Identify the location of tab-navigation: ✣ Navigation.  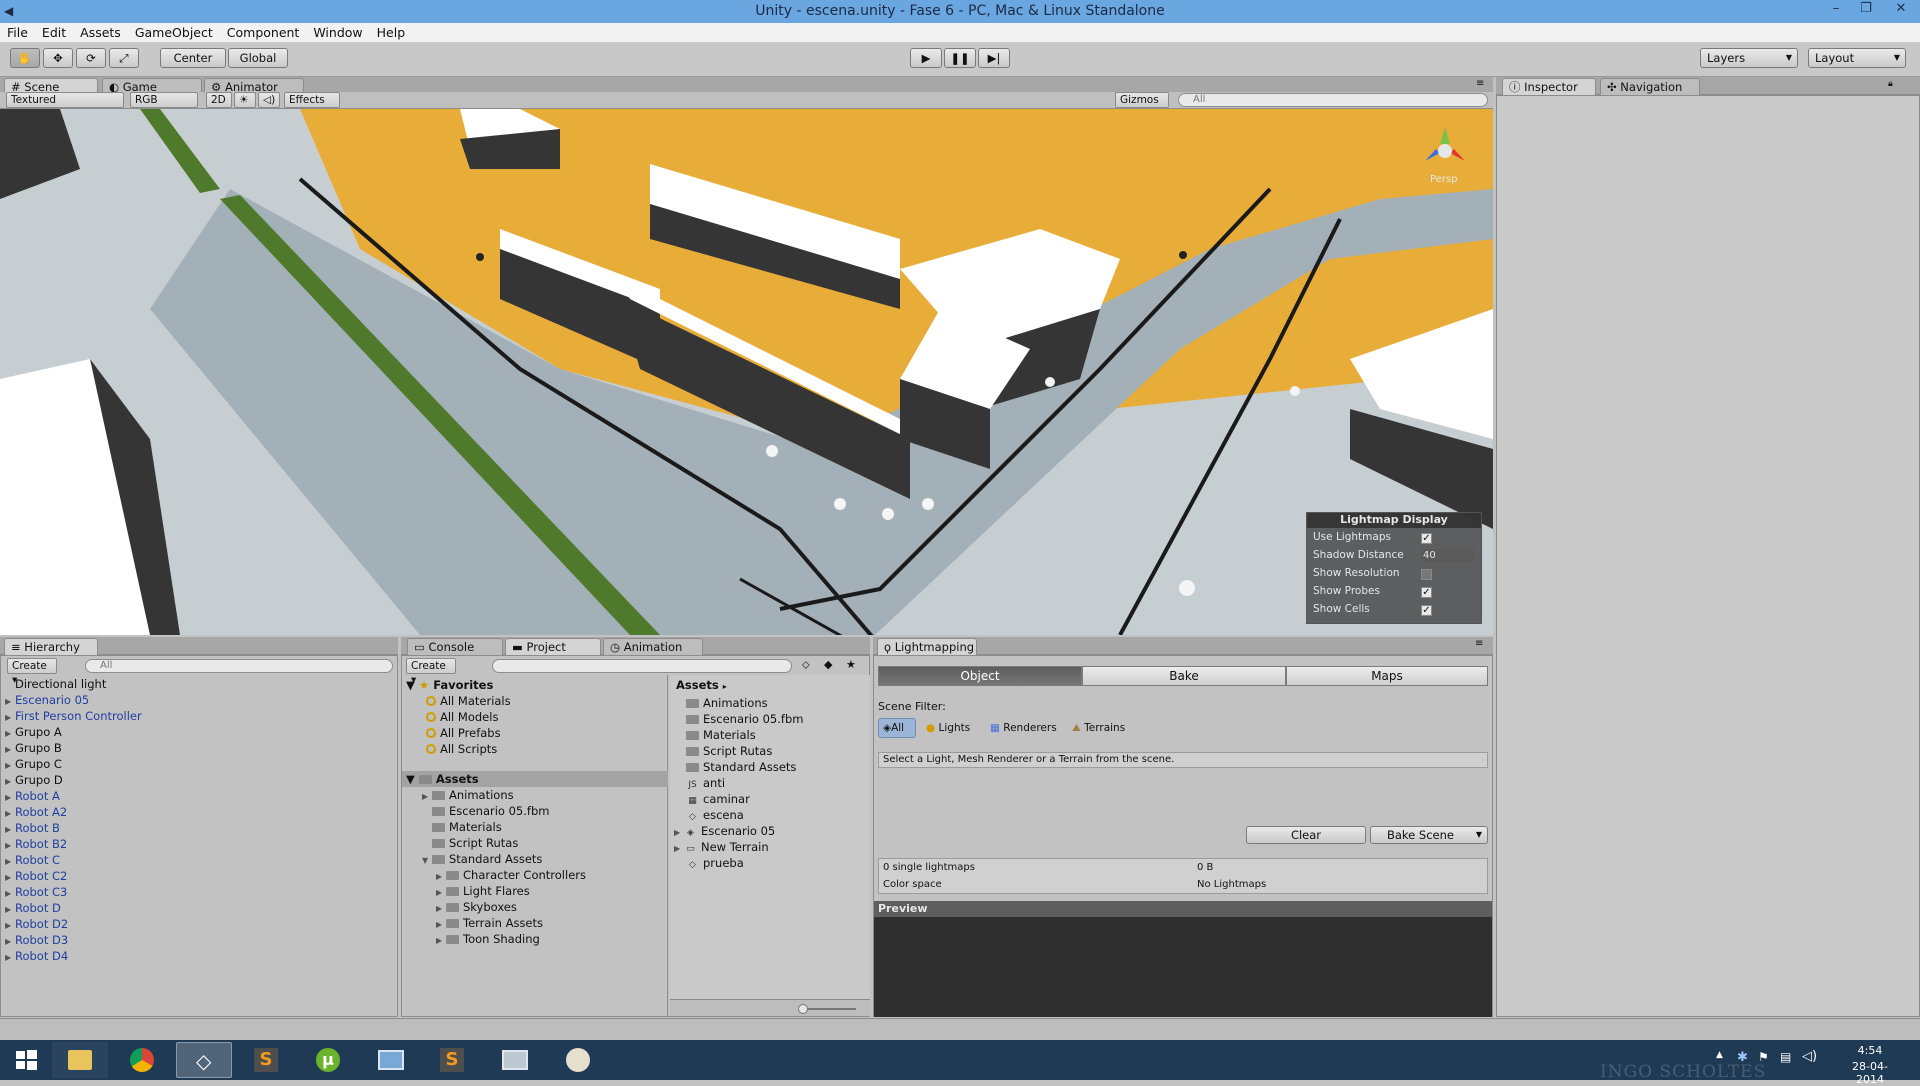
(1650, 86).